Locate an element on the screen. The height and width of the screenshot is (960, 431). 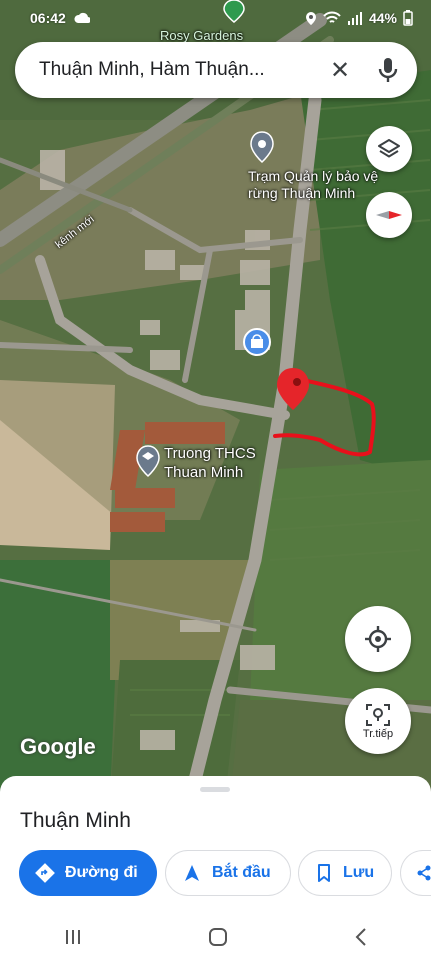
layers-icon is located at coordinates (389, 148).